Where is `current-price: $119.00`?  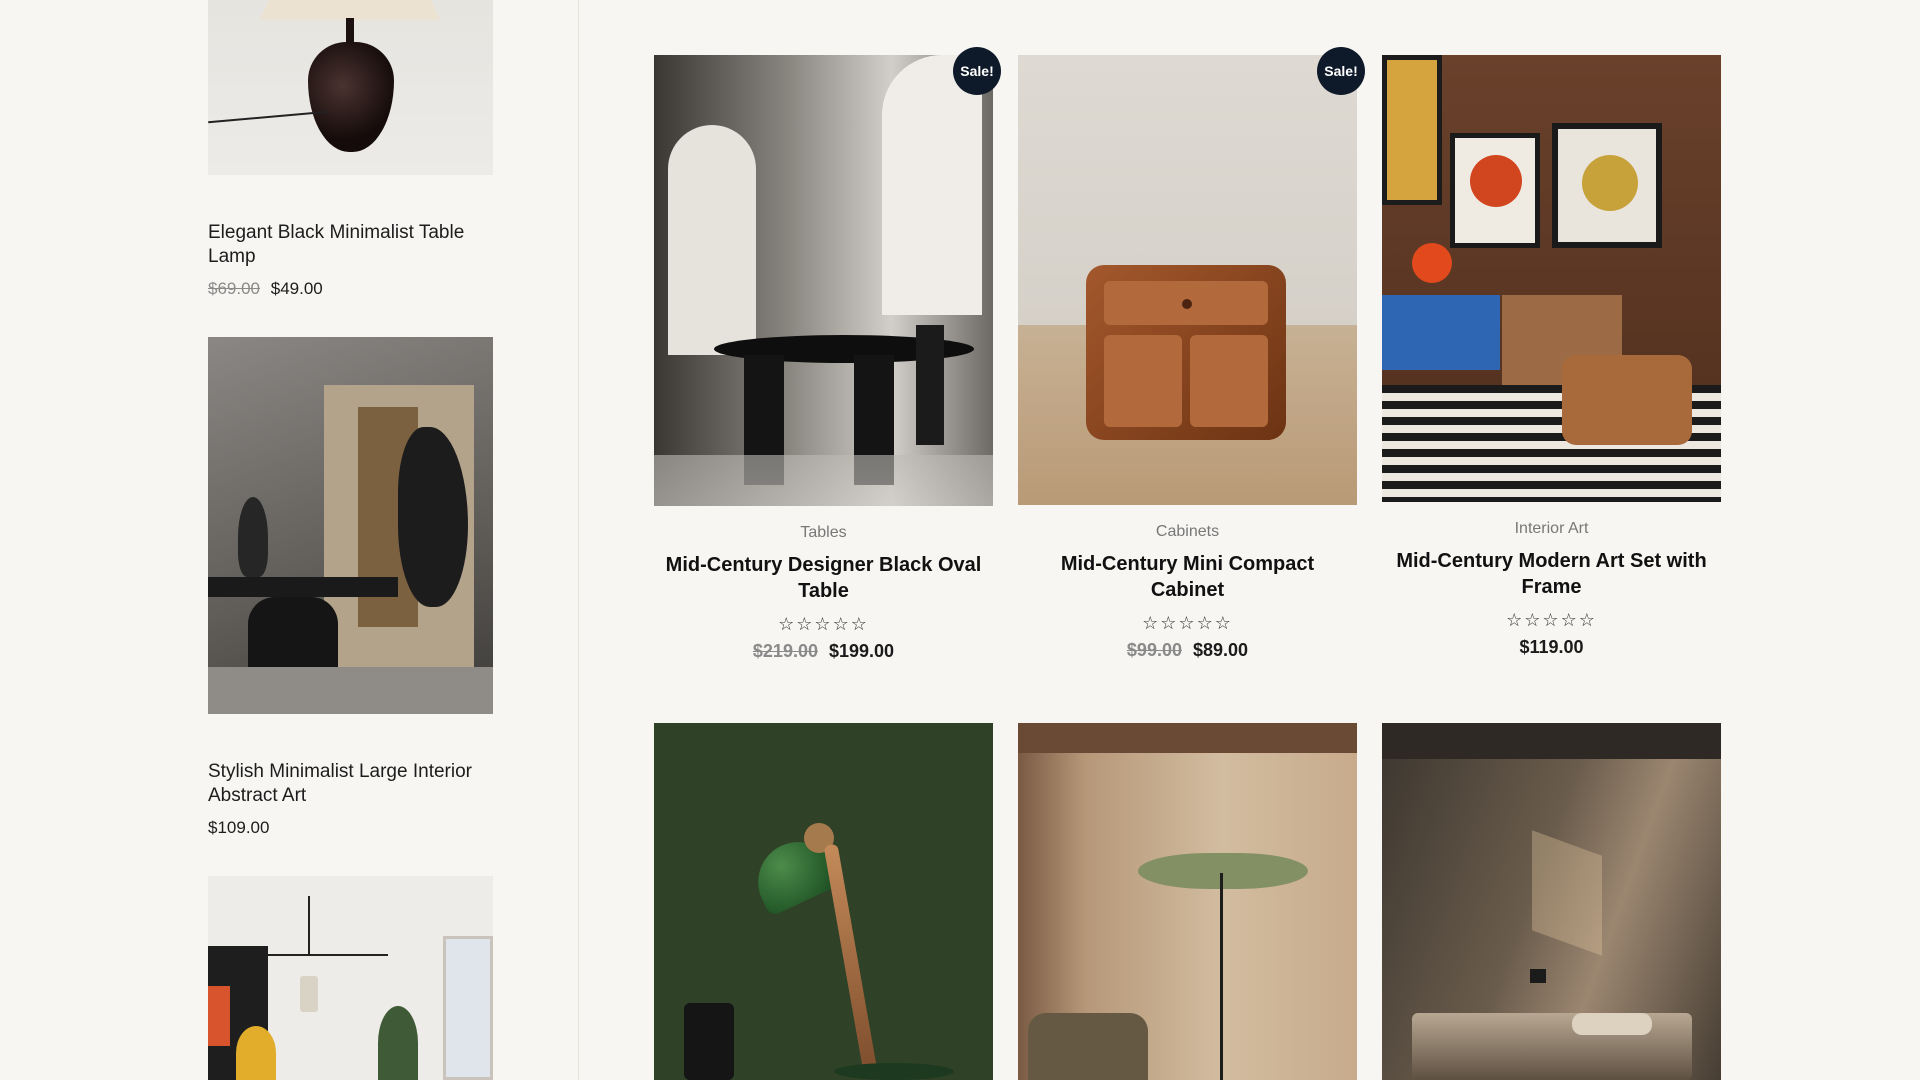
current-price: $119.00 is located at coordinates (1551, 647).